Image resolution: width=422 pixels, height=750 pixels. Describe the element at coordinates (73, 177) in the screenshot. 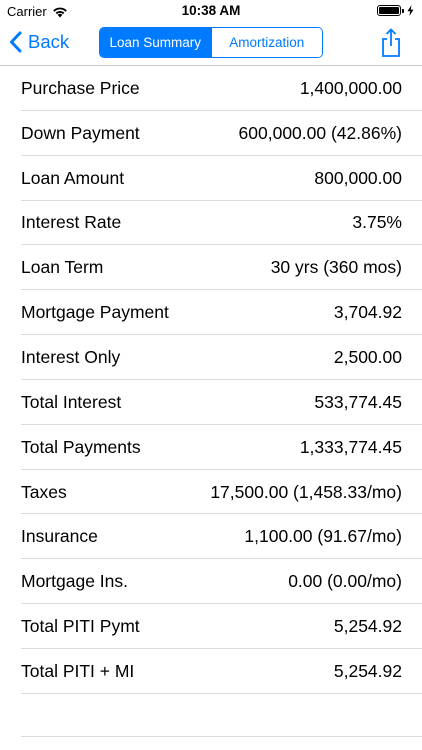

I see `row-label: Loan Amount` at that location.